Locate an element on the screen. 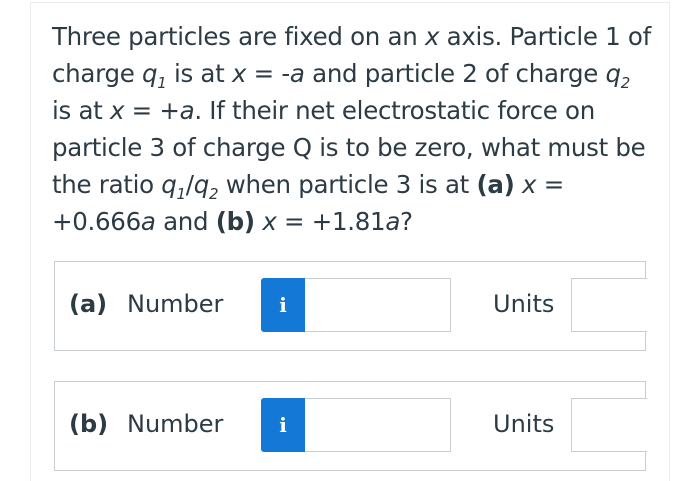  number-label-a: Number is located at coordinates (175, 304).